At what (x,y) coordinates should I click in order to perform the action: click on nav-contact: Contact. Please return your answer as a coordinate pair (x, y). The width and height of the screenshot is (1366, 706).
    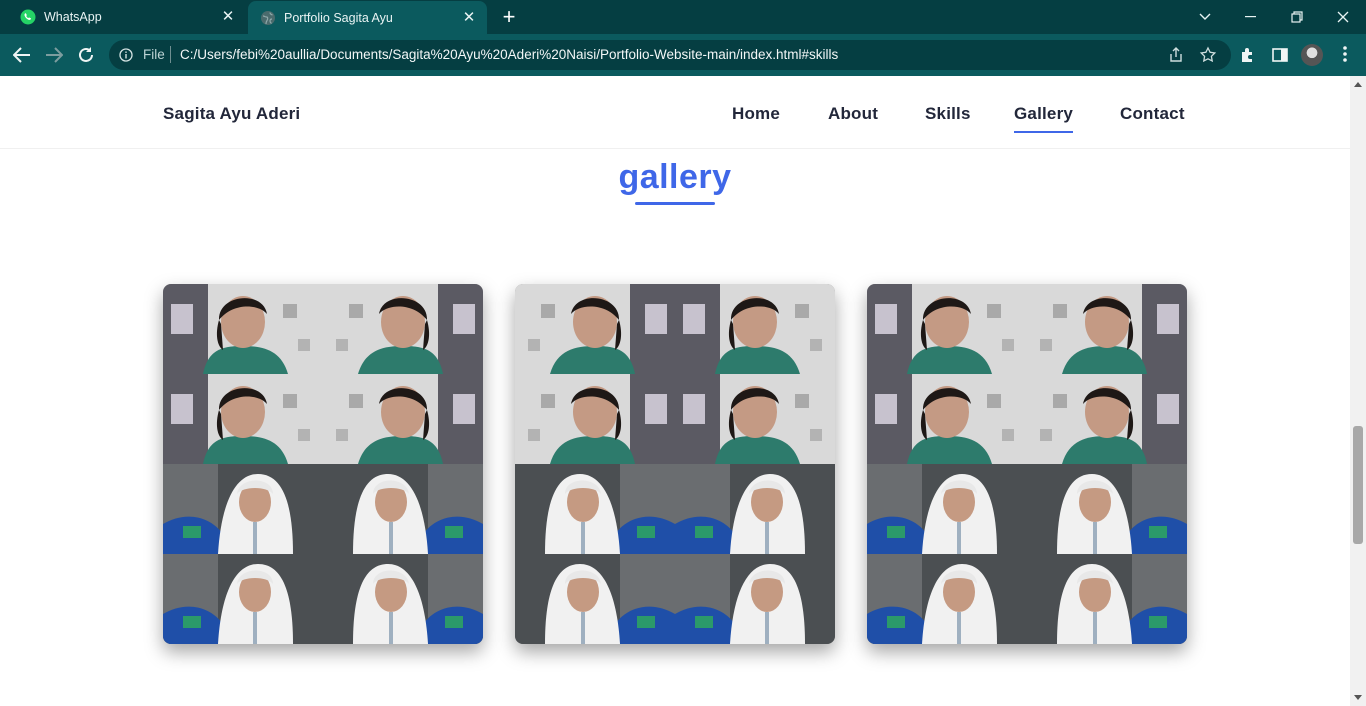
    Looking at the image, I should click on (1152, 114).